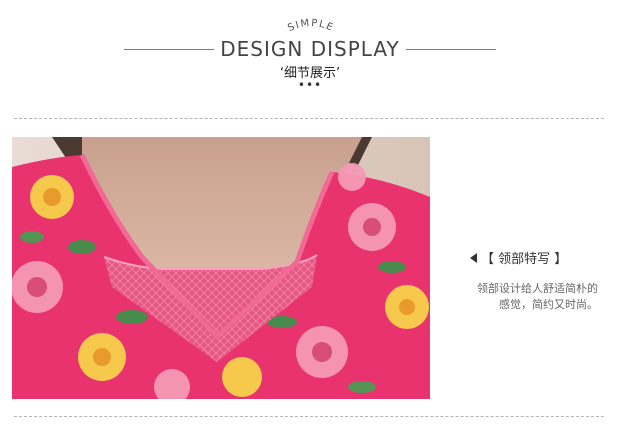 The image size is (620, 427). I want to click on design-display-title: DESIGN DISPLAY, so click(310, 49).